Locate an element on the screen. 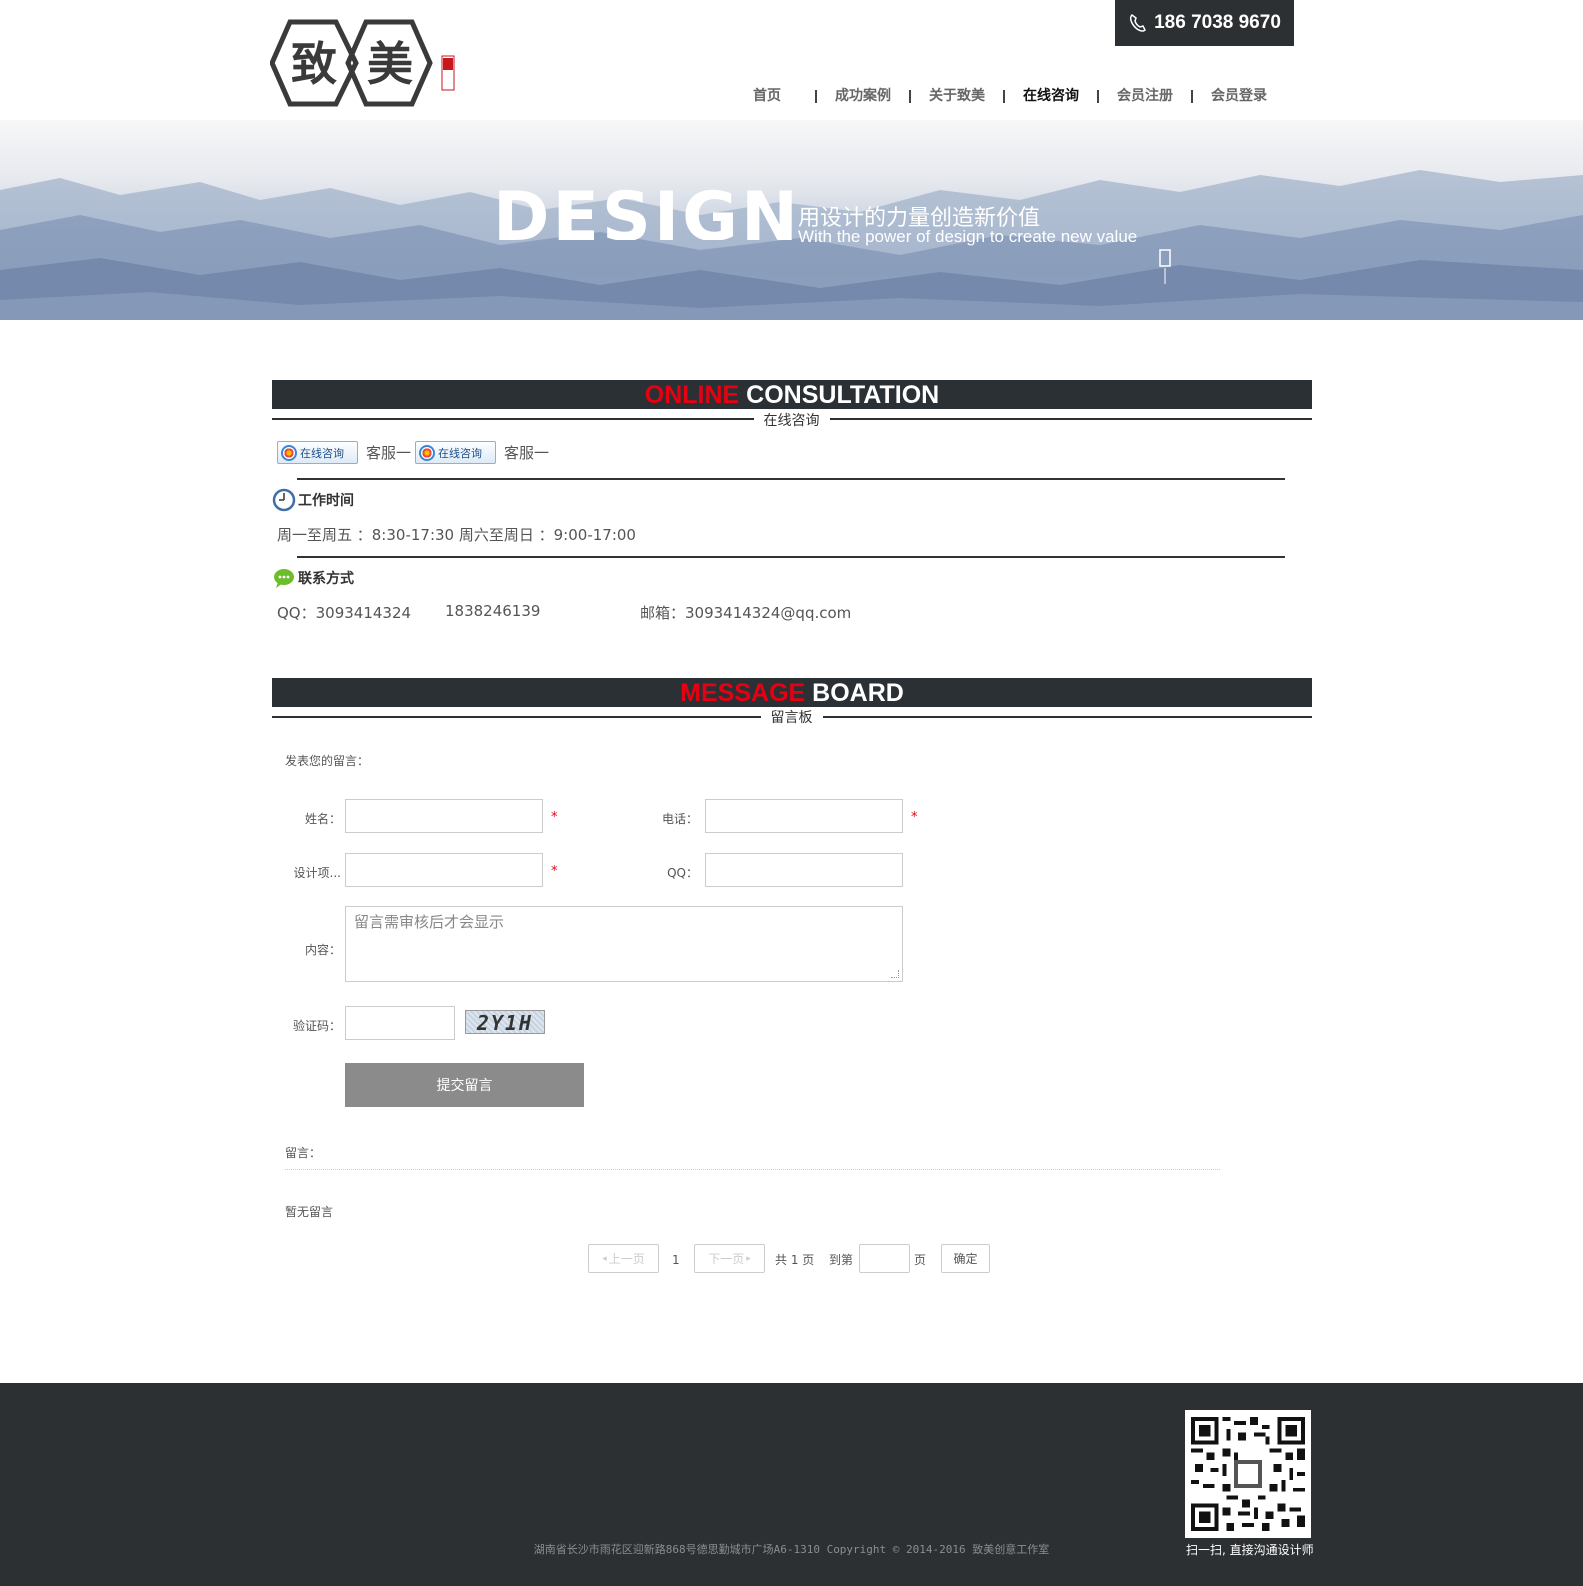 Image resolution: width=1583 pixels, height=1586 pixels. consult-subtitle: 在线咨询 is located at coordinates (791, 421).